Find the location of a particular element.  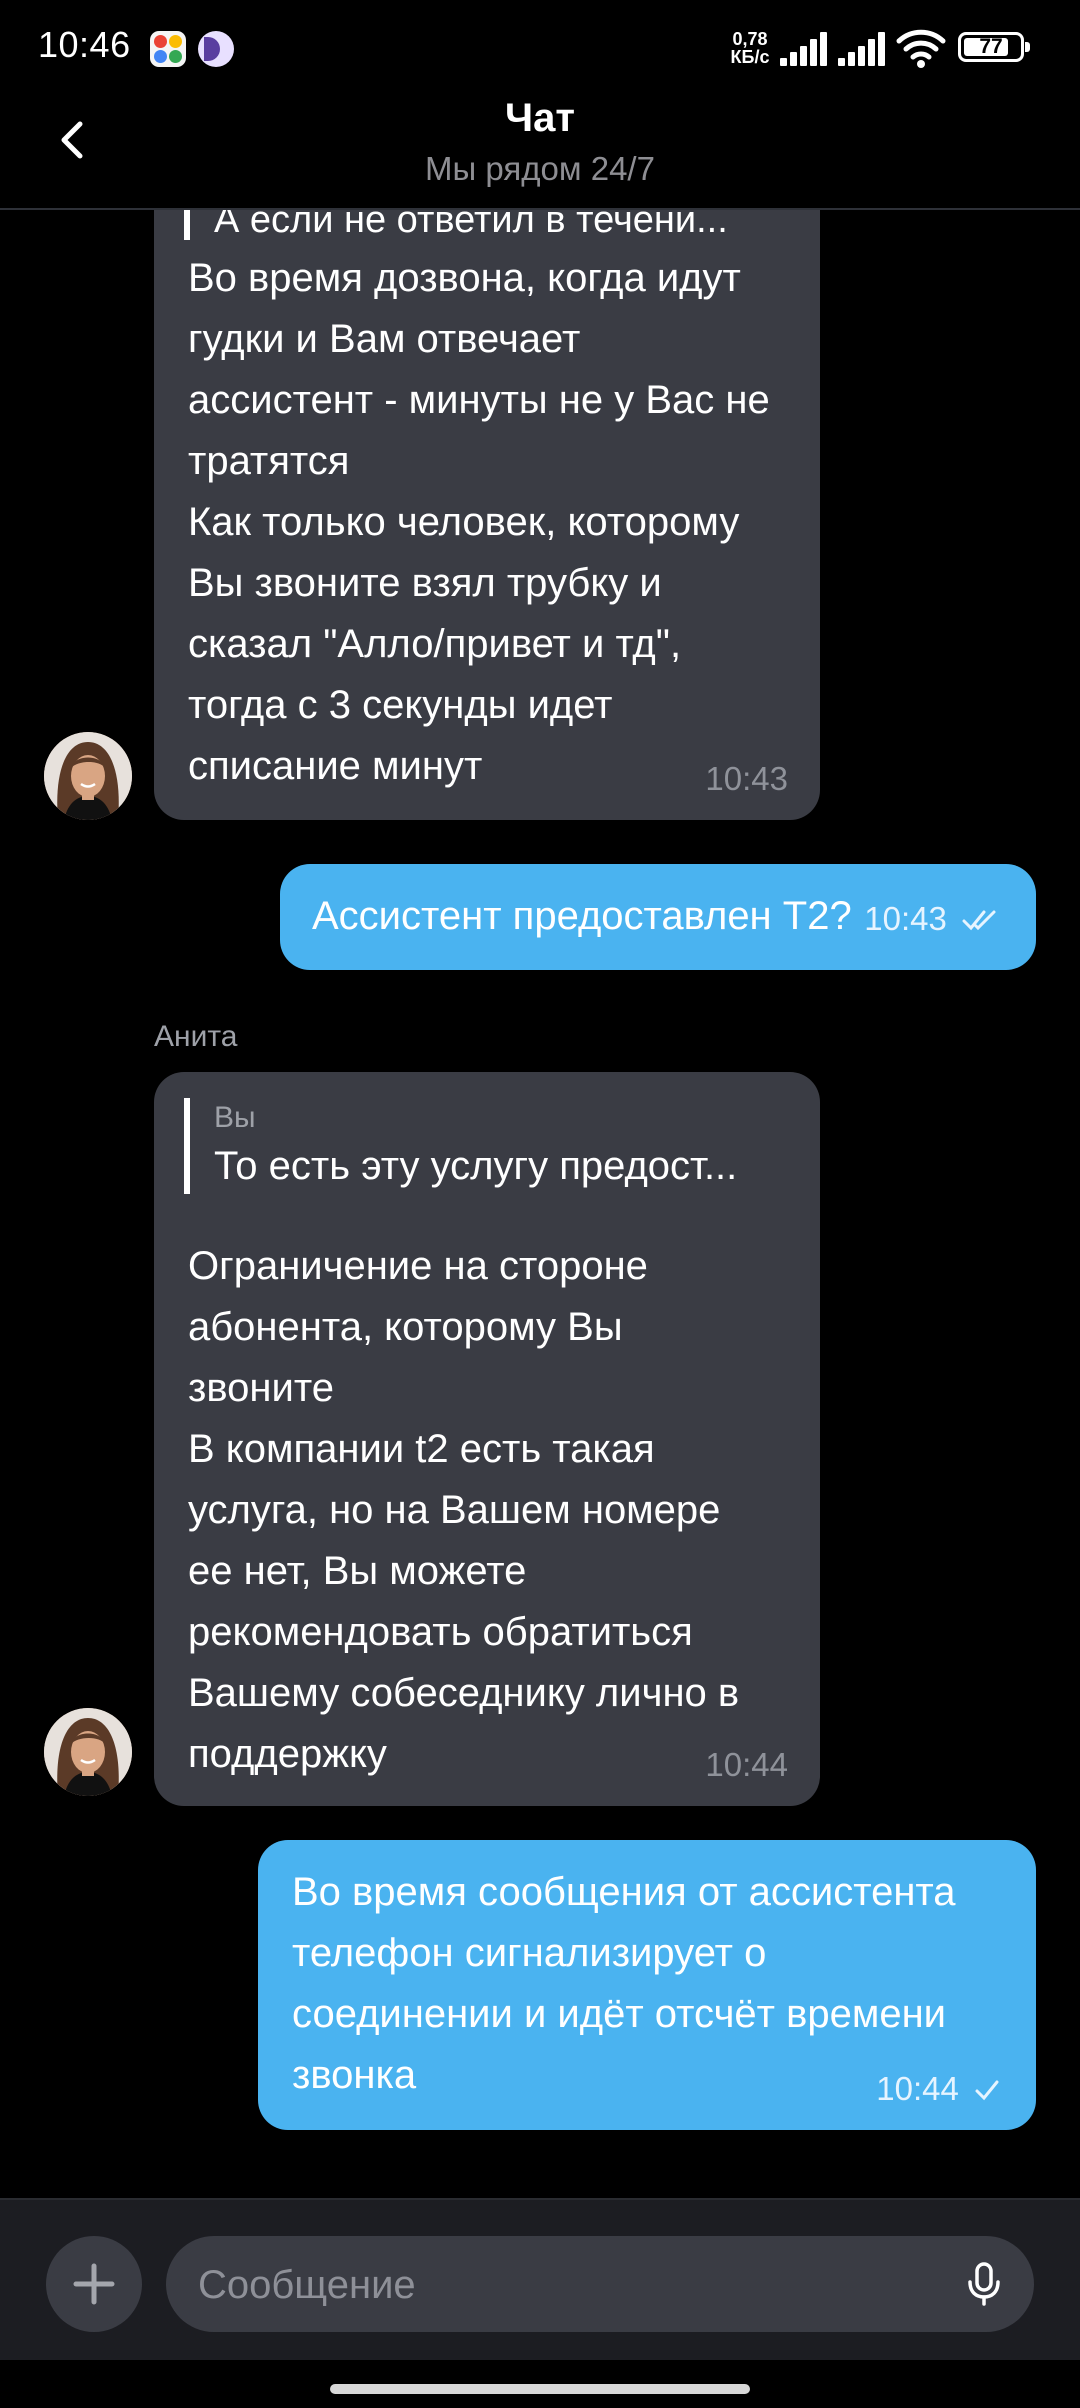

microphone-icon is located at coordinates (984, 2284).